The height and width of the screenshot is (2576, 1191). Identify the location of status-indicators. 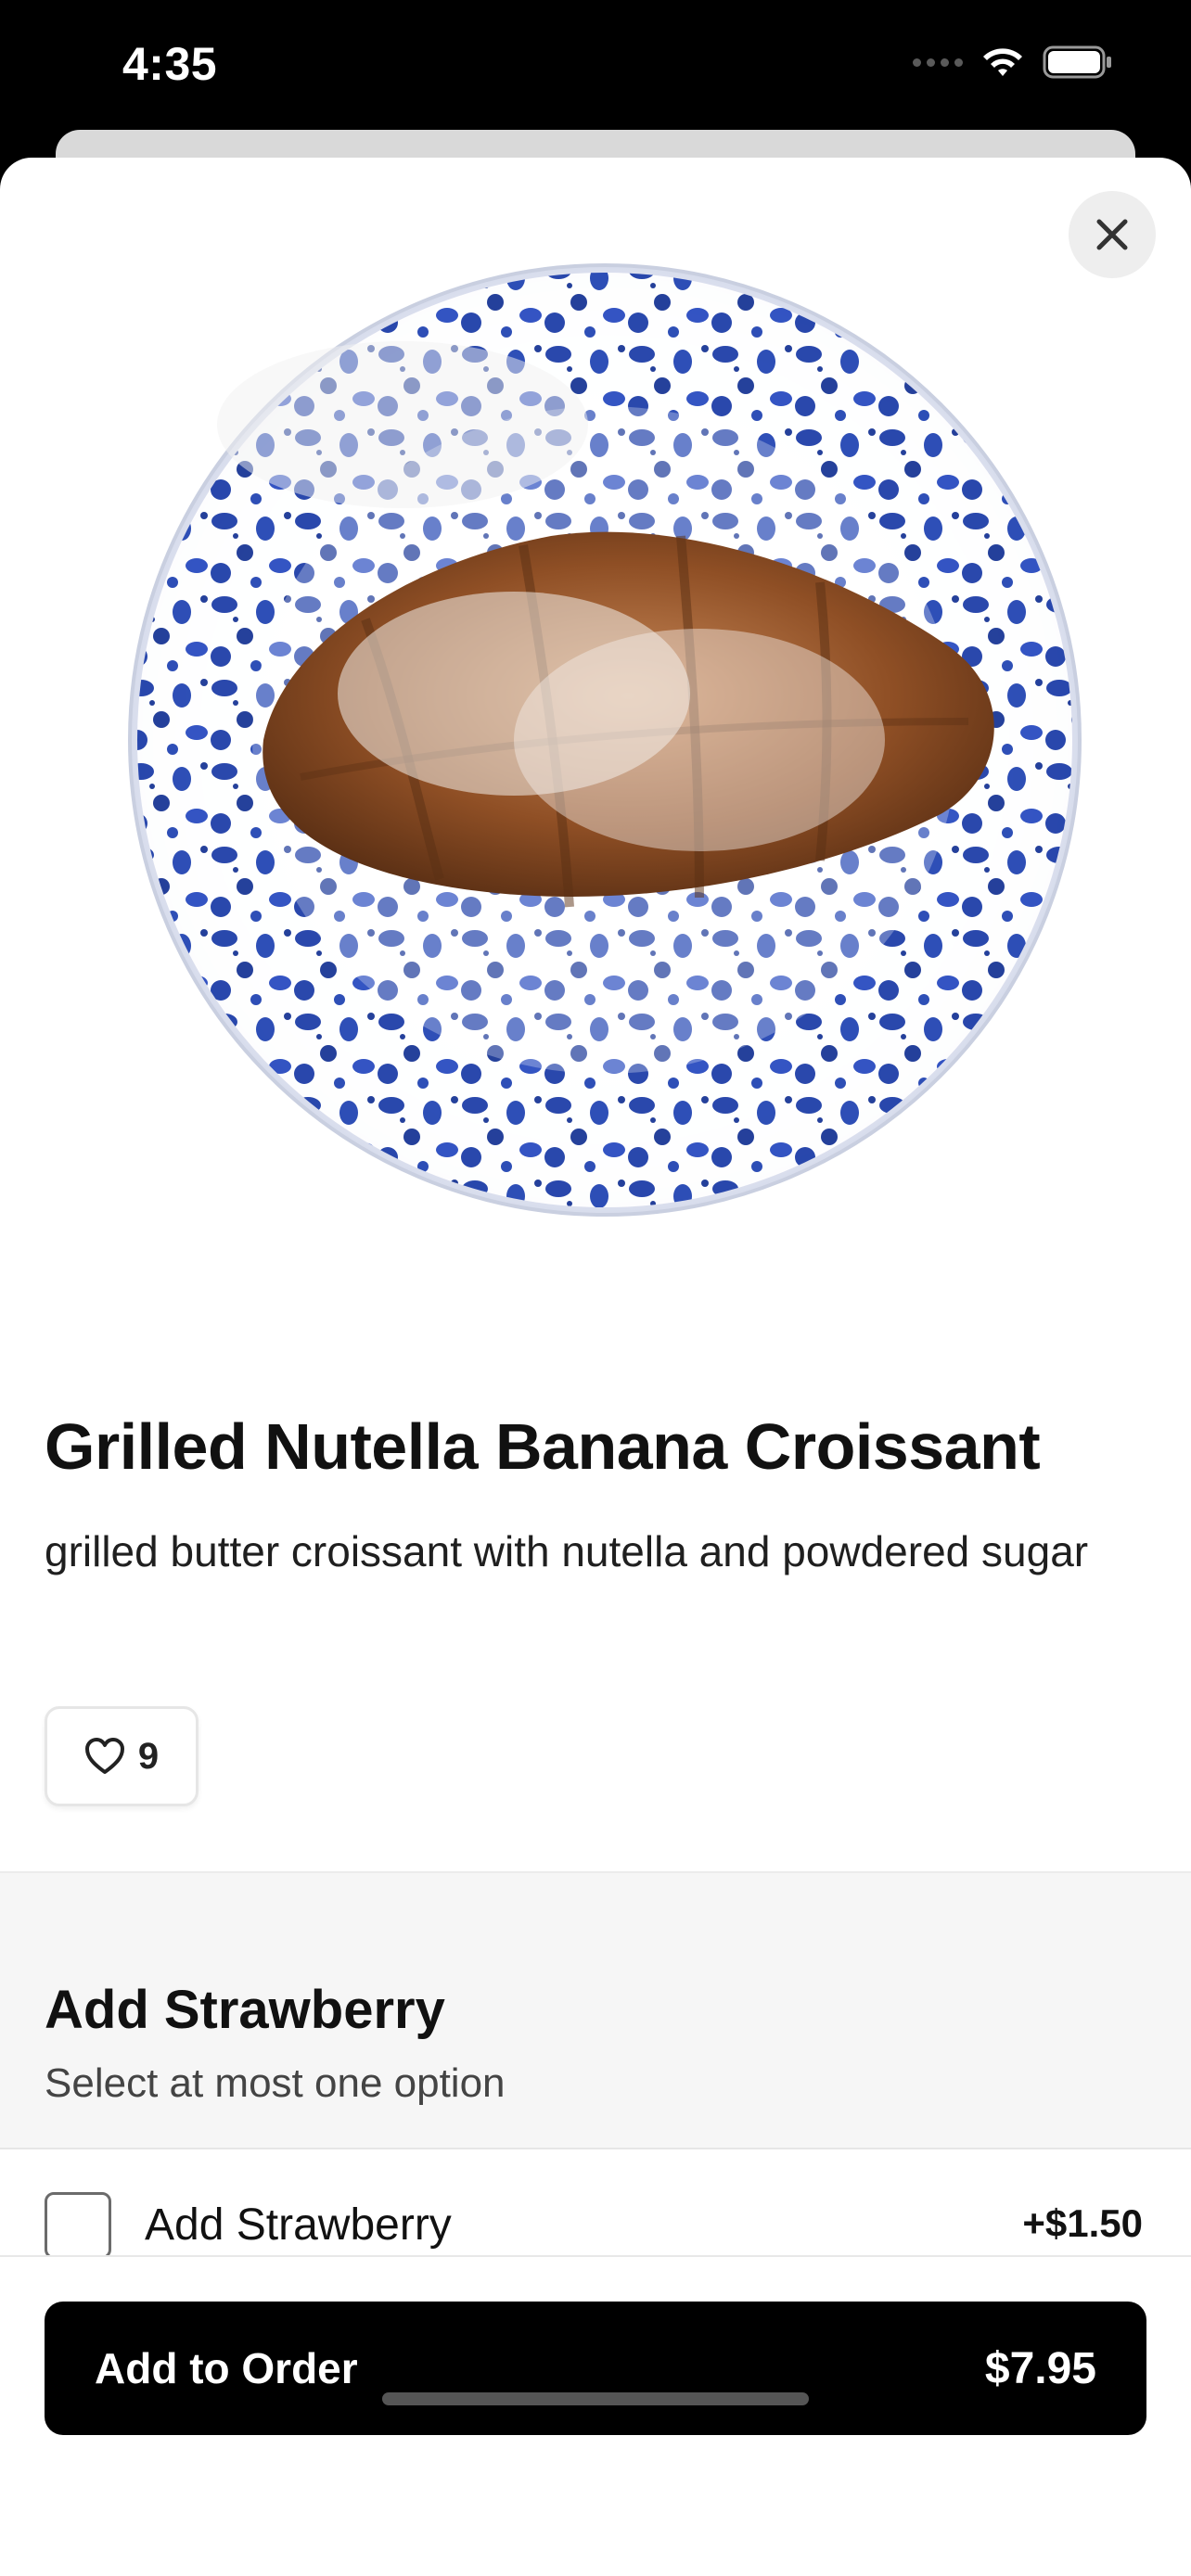
(1013, 62).